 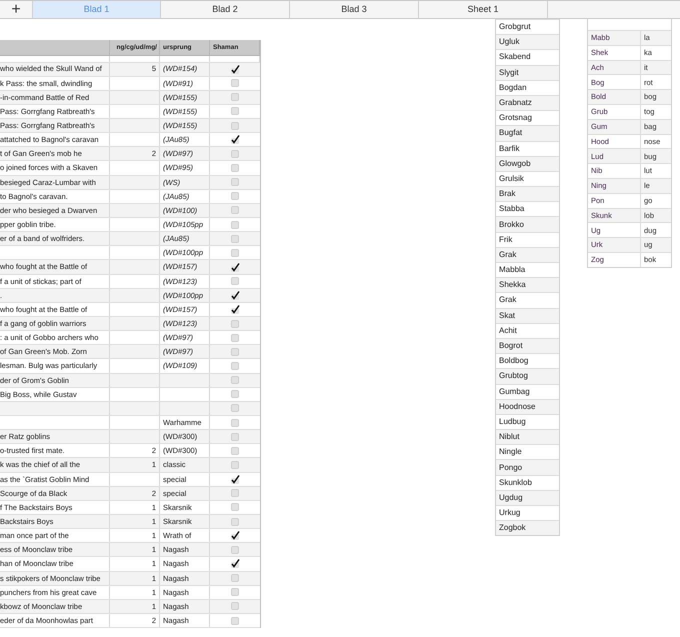 I want to click on table-cell: Brak, so click(x=507, y=194).